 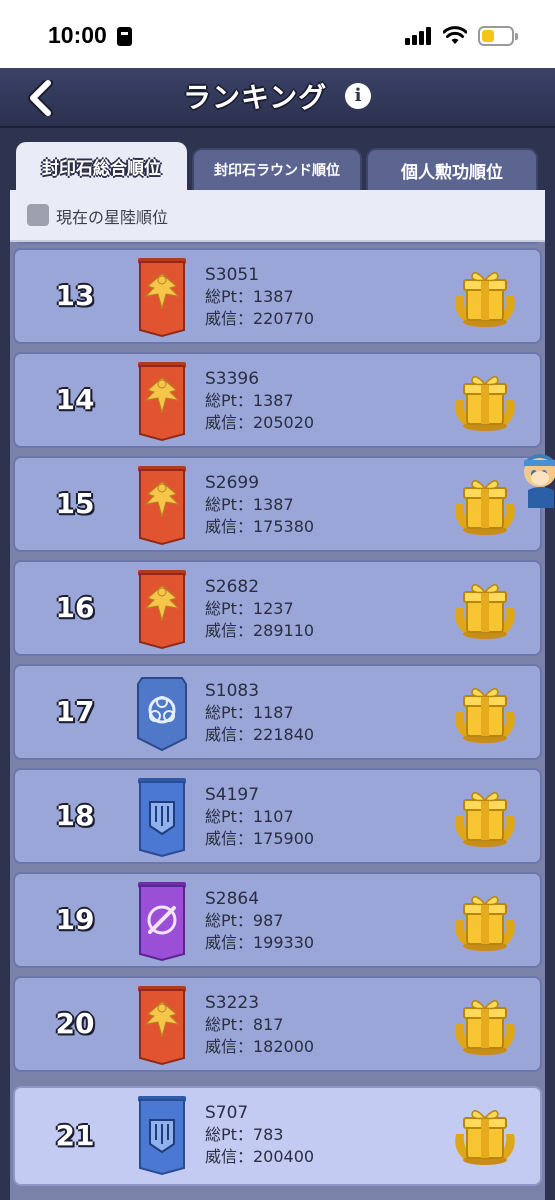 What do you see at coordinates (75, 1023) in the screenshot?
I see `rank-number: 20` at bounding box center [75, 1023].